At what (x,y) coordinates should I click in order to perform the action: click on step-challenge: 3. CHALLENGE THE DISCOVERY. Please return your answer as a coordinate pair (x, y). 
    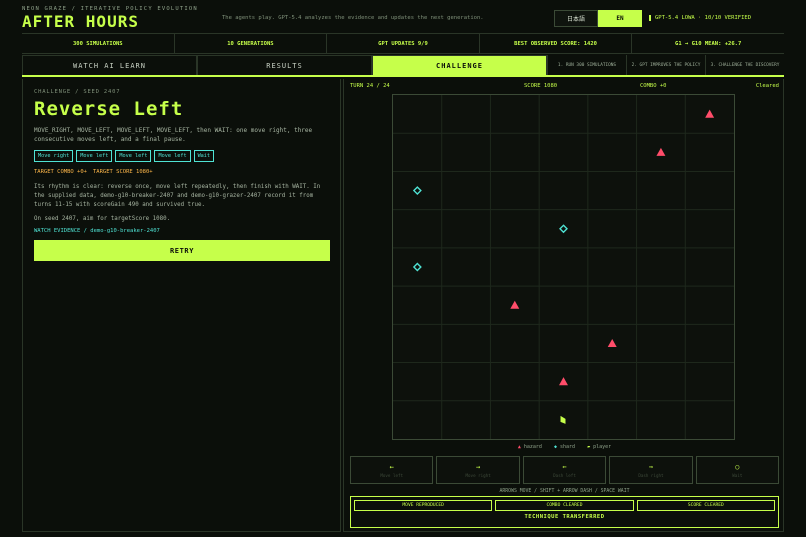
    Looking at the image, I should click on (744, 65).